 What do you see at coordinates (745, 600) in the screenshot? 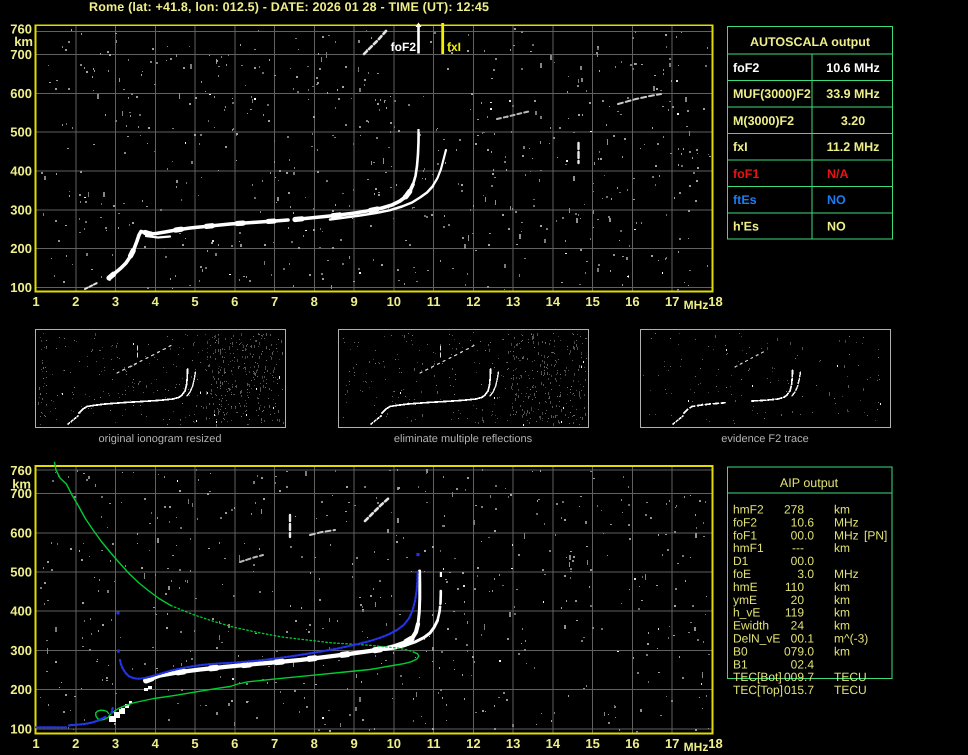
I see `svg-text: ymE` at bounding box center [745, 600].